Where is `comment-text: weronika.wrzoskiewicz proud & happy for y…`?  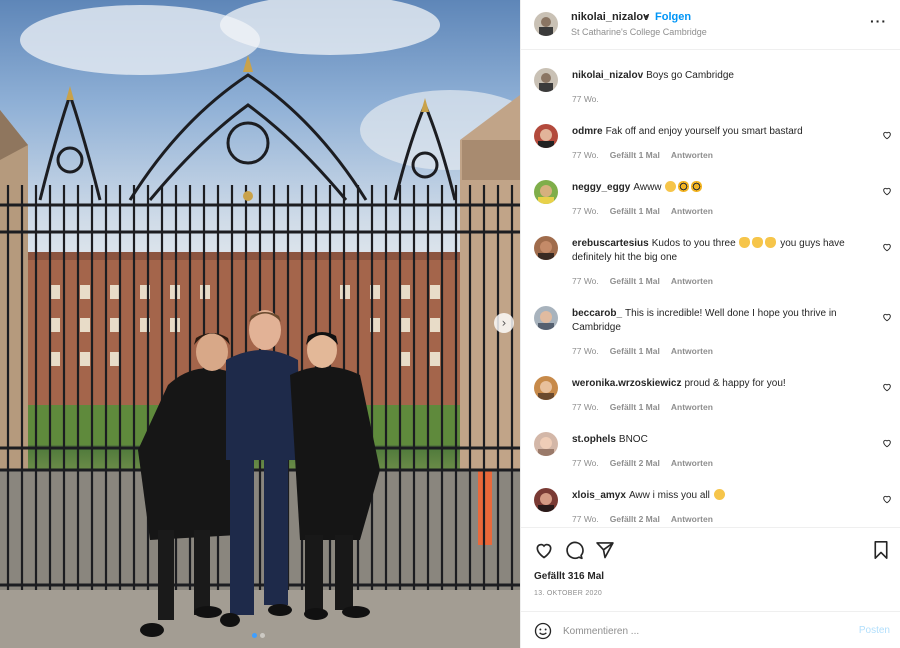
comment-text: weronika.wrzoskiewicz proud & happy for y… is located at coordinates (722, 384).